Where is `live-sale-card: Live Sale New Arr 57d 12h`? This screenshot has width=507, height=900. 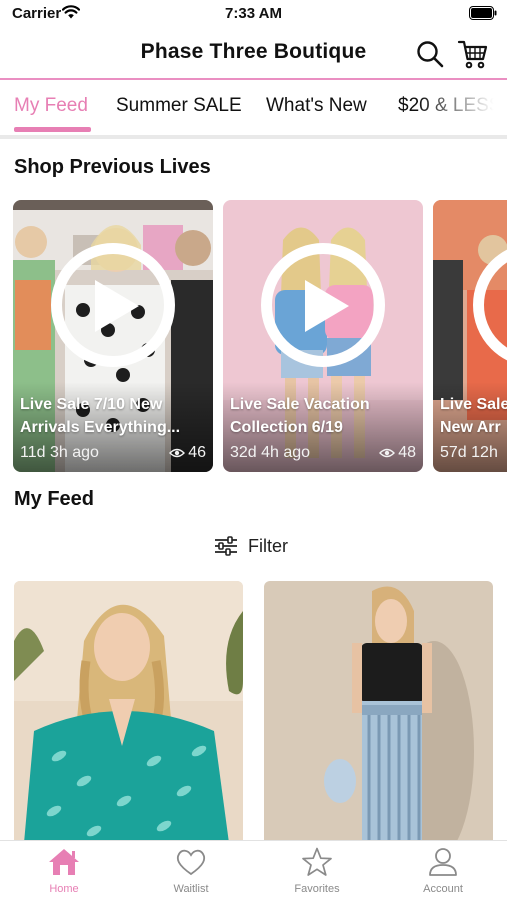 live-sale-card: Live Sale New Arr 57d 12h is located at coordinates (470, 336).